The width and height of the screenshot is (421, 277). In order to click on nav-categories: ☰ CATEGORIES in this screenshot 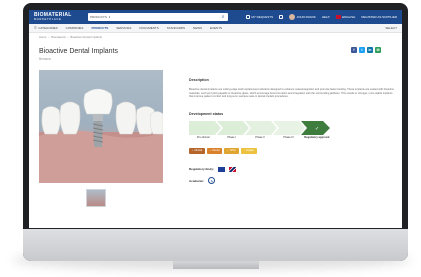, I will do `click(46, 28)`.